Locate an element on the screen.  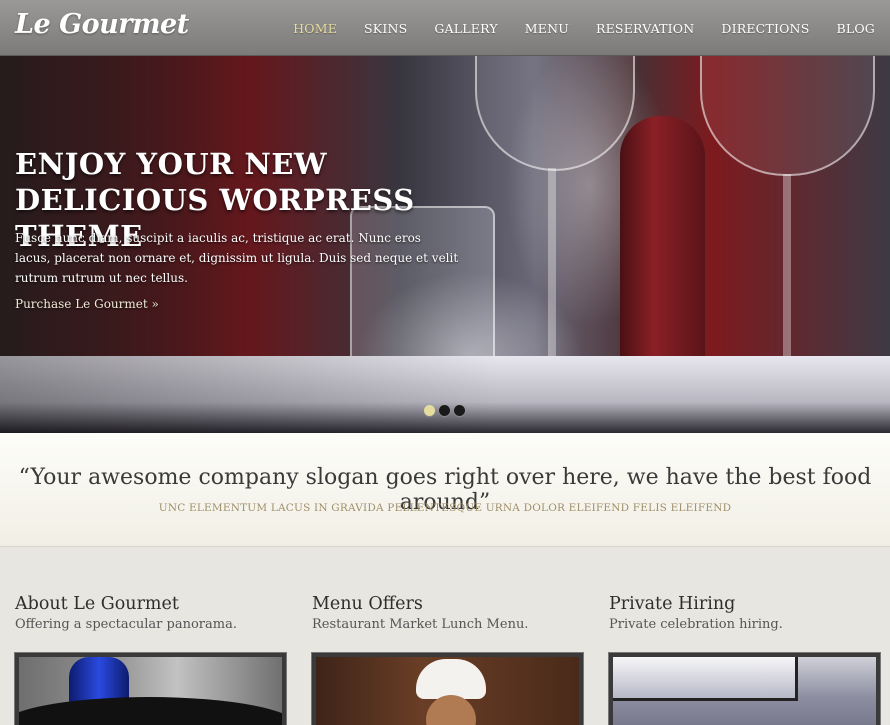
column-subtitle: Offering a spectacular panorama. is located at coordinates (126, 624).